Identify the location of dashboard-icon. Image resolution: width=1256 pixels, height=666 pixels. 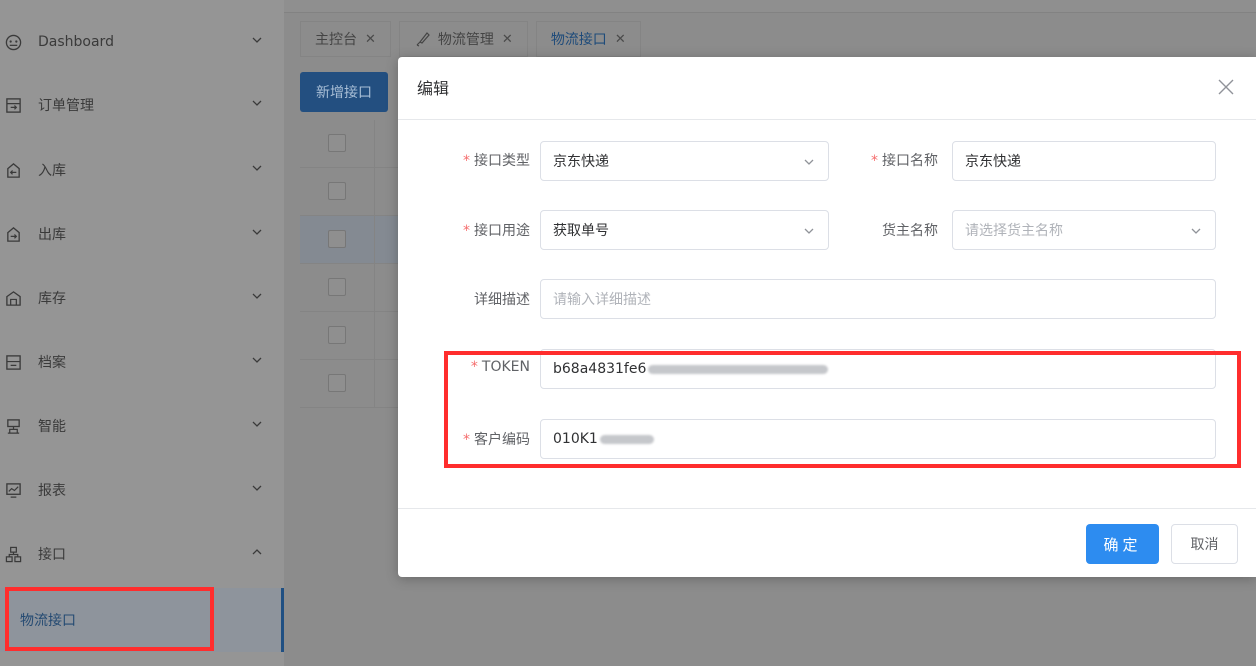
(13, 42).